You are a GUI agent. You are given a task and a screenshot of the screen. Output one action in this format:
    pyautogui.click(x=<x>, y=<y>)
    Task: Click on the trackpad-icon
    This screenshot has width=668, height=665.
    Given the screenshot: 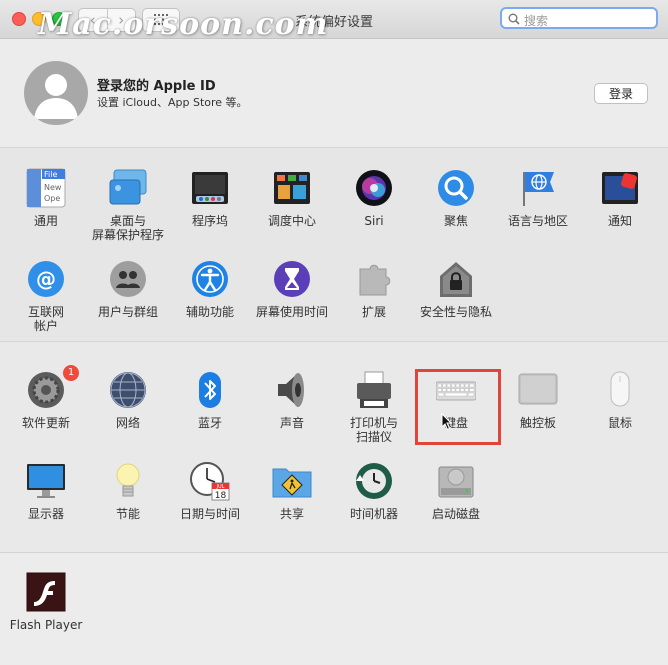 What is the action you would take?
    pyautogui.click(x=538, y=389)
    